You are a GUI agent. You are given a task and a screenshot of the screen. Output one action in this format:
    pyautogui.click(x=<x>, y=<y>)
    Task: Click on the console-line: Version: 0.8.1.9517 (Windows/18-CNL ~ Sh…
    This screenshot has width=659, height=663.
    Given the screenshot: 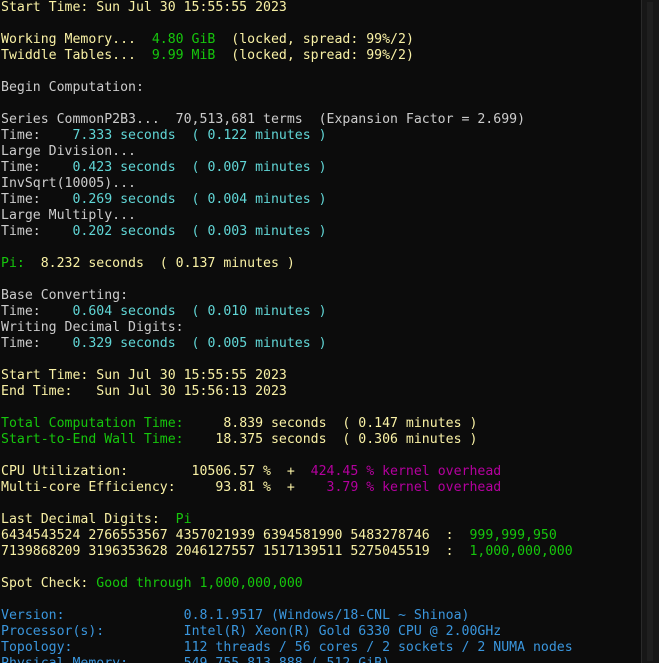 What is the action you would take?
    pyautogui.click(x=320, y=616)
    